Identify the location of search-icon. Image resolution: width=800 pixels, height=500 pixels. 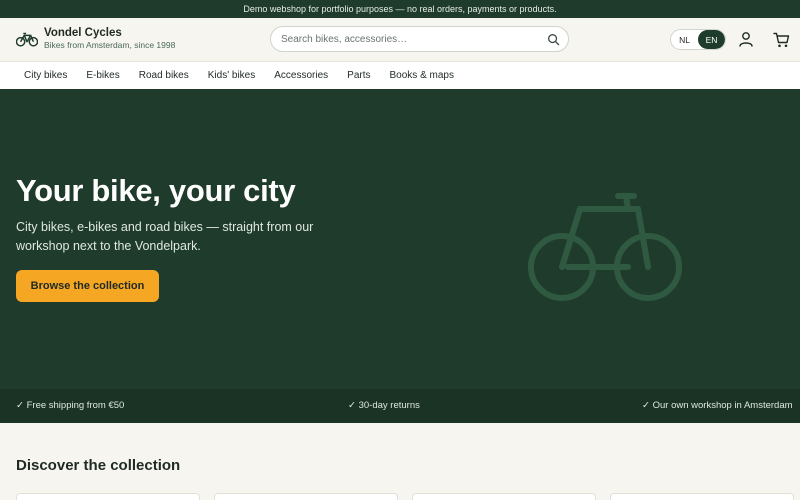
(553, 39).